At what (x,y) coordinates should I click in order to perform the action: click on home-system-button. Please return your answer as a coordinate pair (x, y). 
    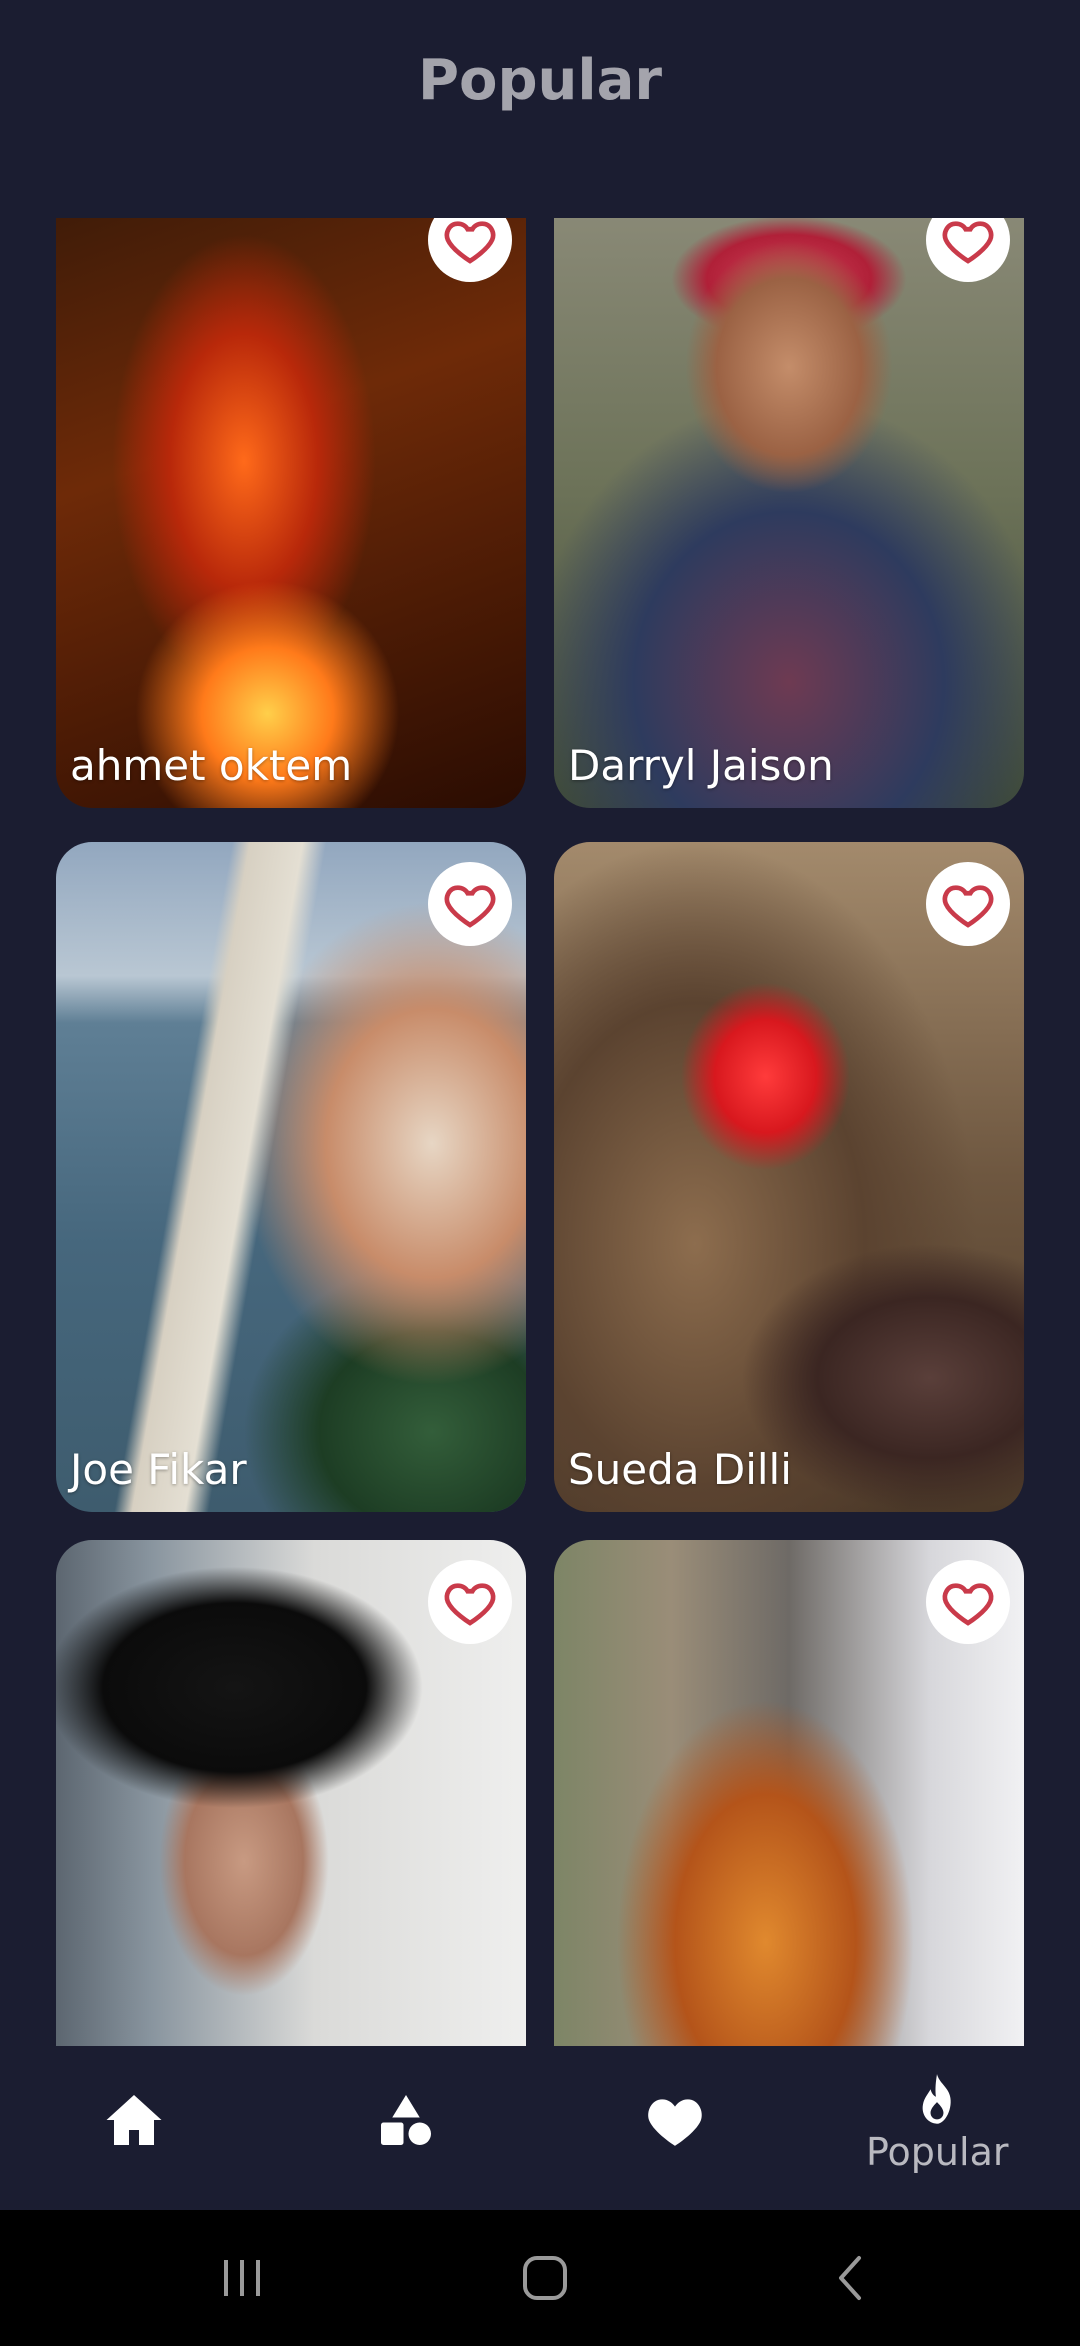
    Looking at the image, I should click on (545, 2278).